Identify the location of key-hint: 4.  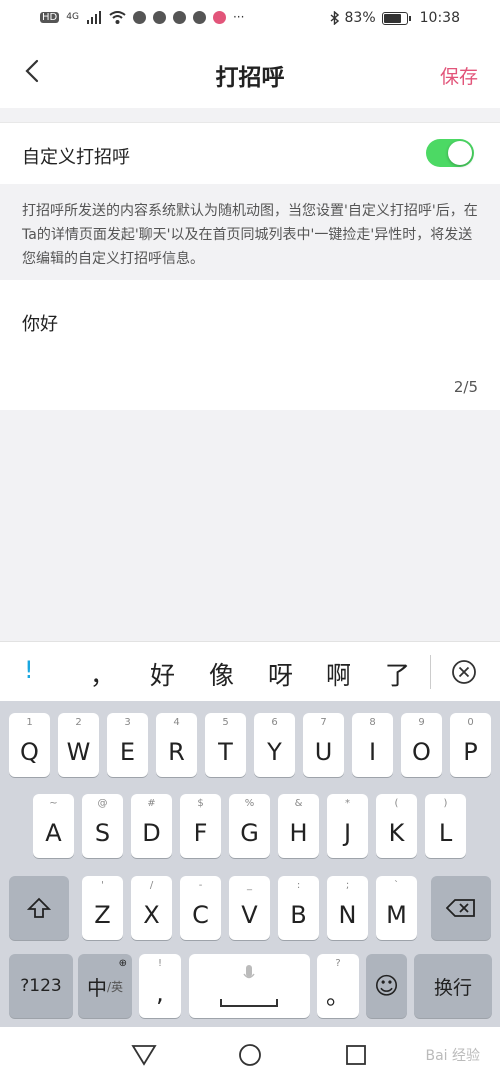
(176, 722).